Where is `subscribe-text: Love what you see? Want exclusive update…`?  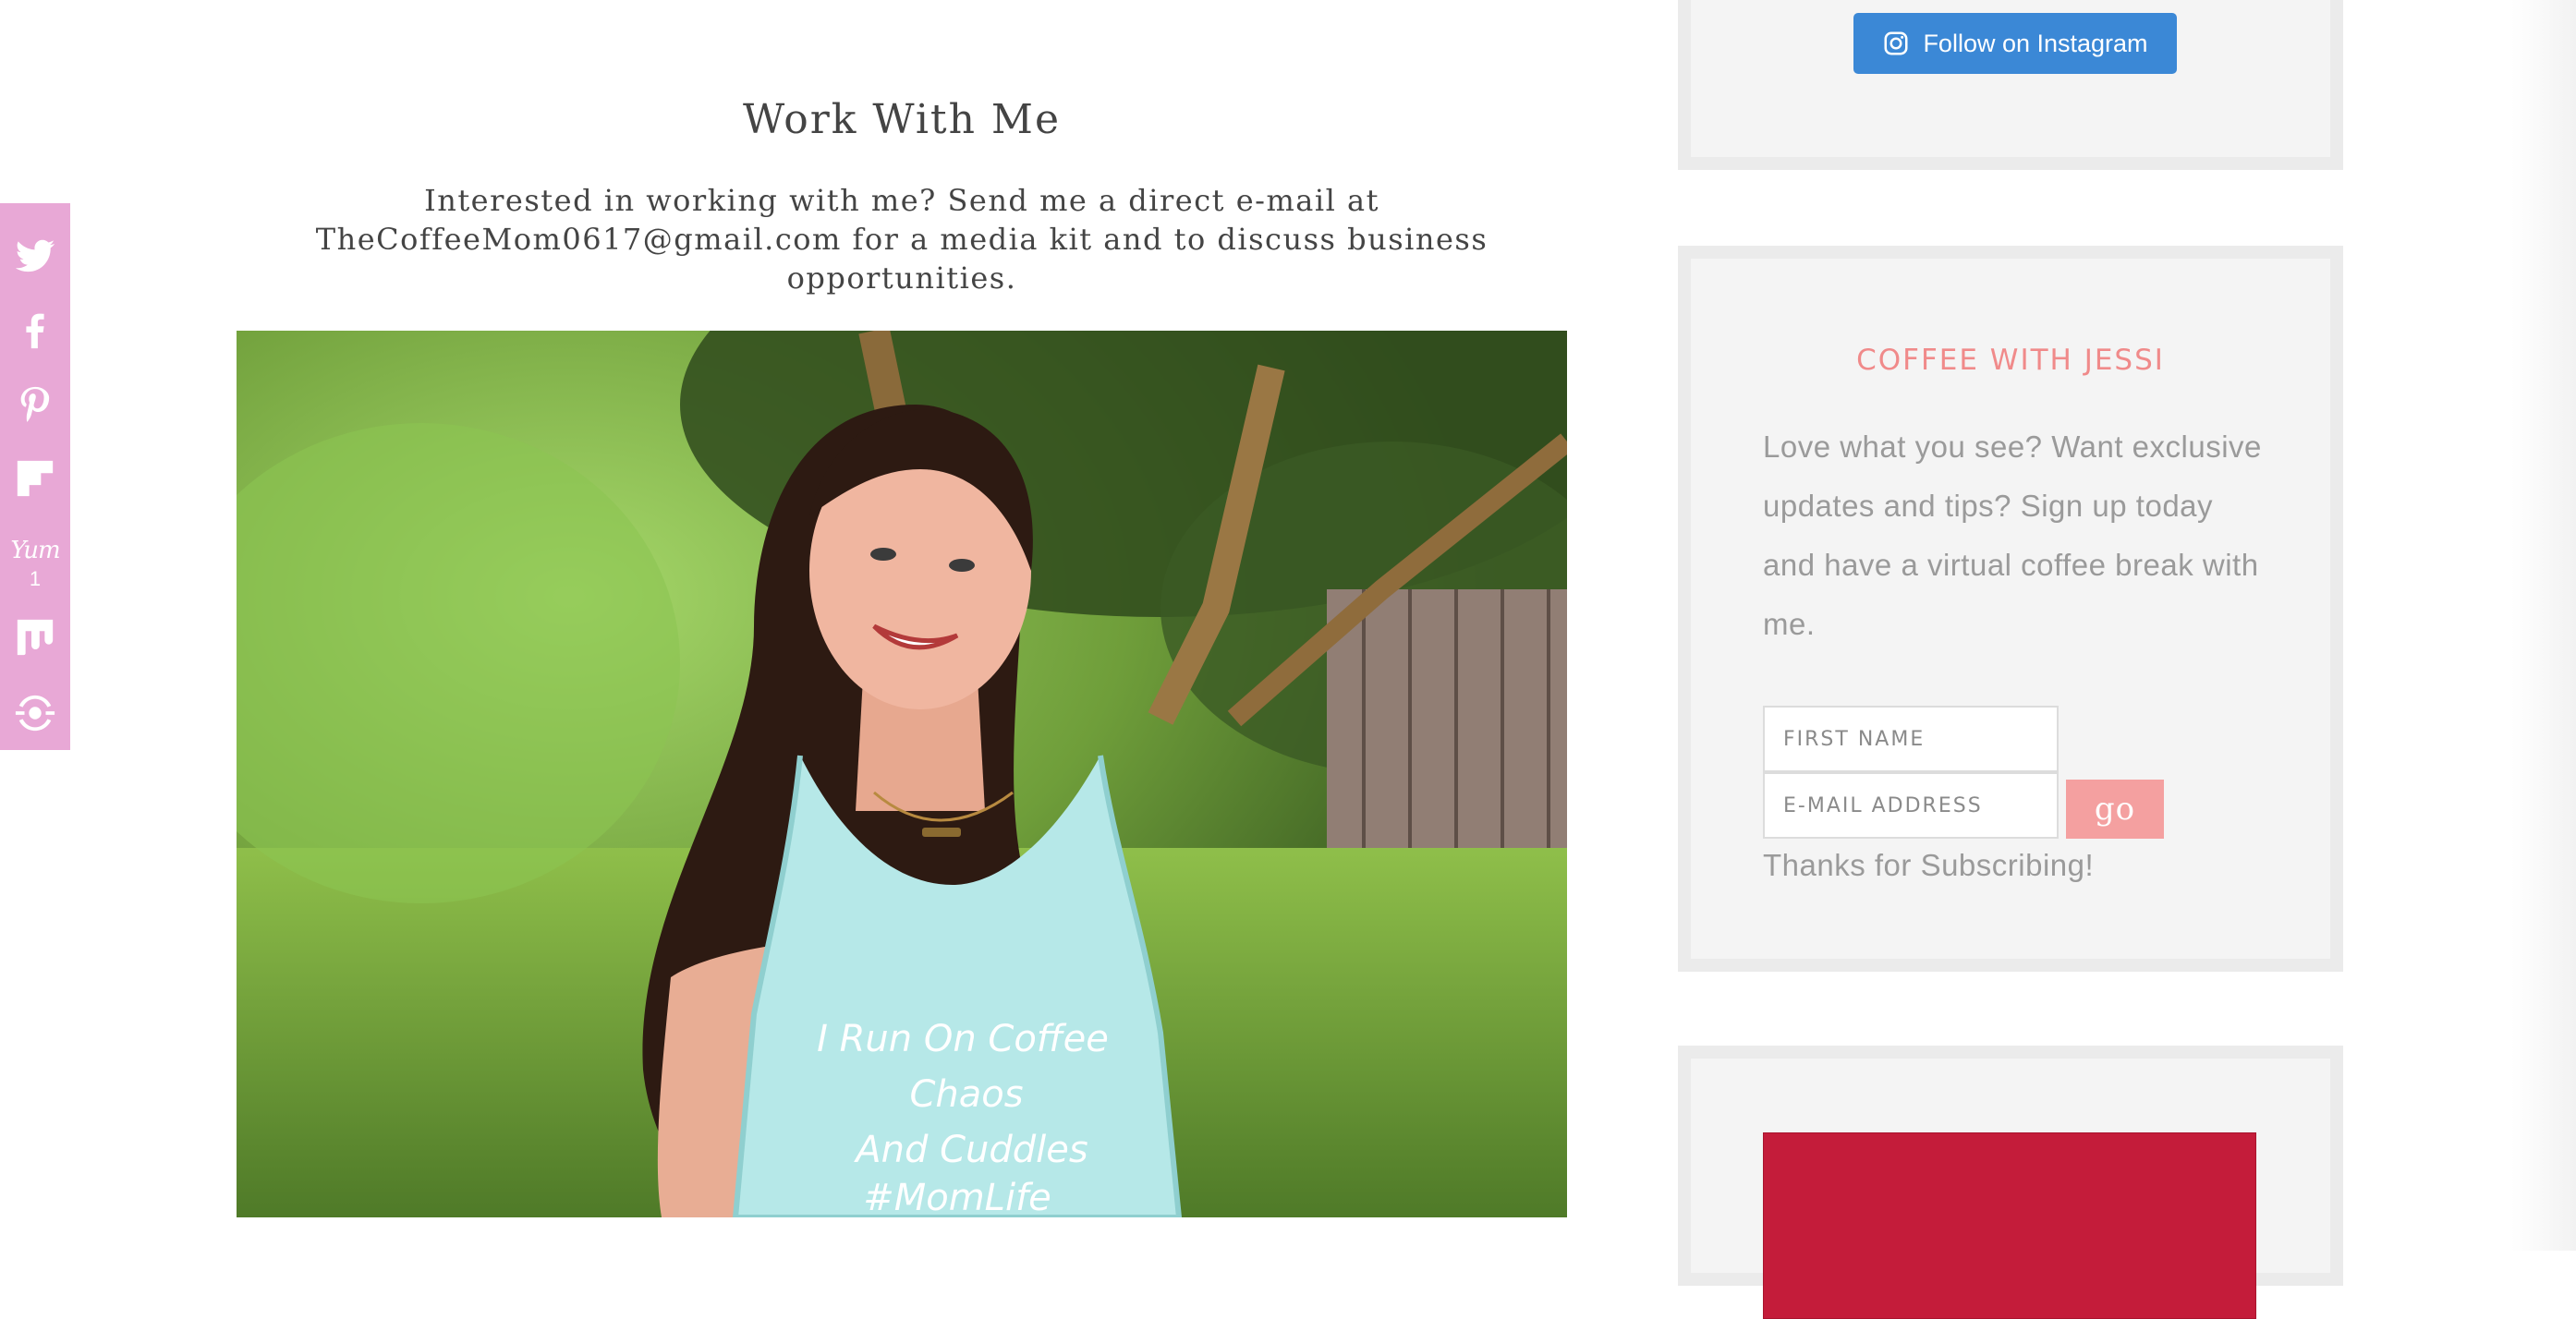
subscribe-text: Love what you see? Want exclusive update… is located at coordinates (2012, 535).